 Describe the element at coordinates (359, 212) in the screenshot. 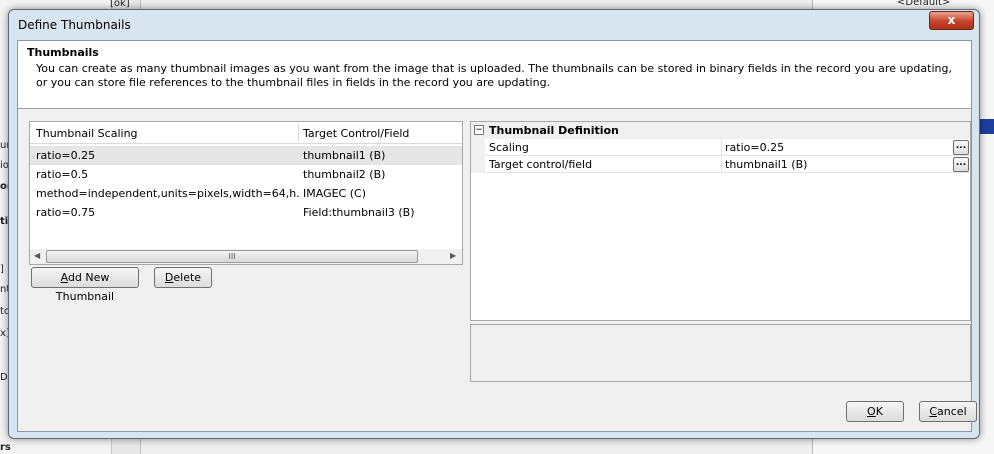

I see `row-target: Field:thumbnail3 (B)` at that location.